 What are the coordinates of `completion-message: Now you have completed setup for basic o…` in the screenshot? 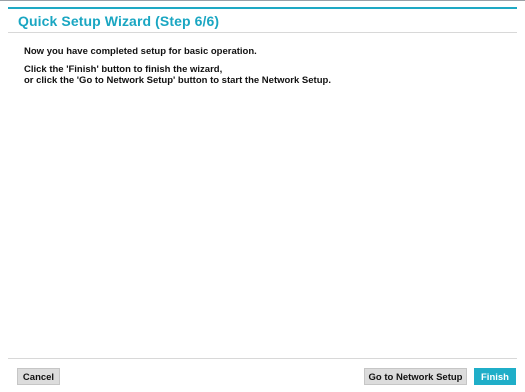 It's located at (140, 51).